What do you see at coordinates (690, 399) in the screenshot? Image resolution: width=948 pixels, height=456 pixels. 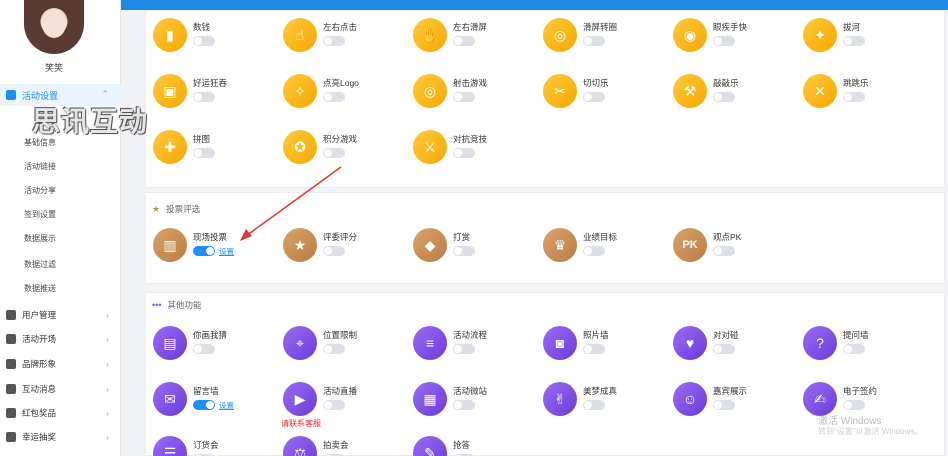 I see `guest-icon: ☺` at bounding box center [690, 399].